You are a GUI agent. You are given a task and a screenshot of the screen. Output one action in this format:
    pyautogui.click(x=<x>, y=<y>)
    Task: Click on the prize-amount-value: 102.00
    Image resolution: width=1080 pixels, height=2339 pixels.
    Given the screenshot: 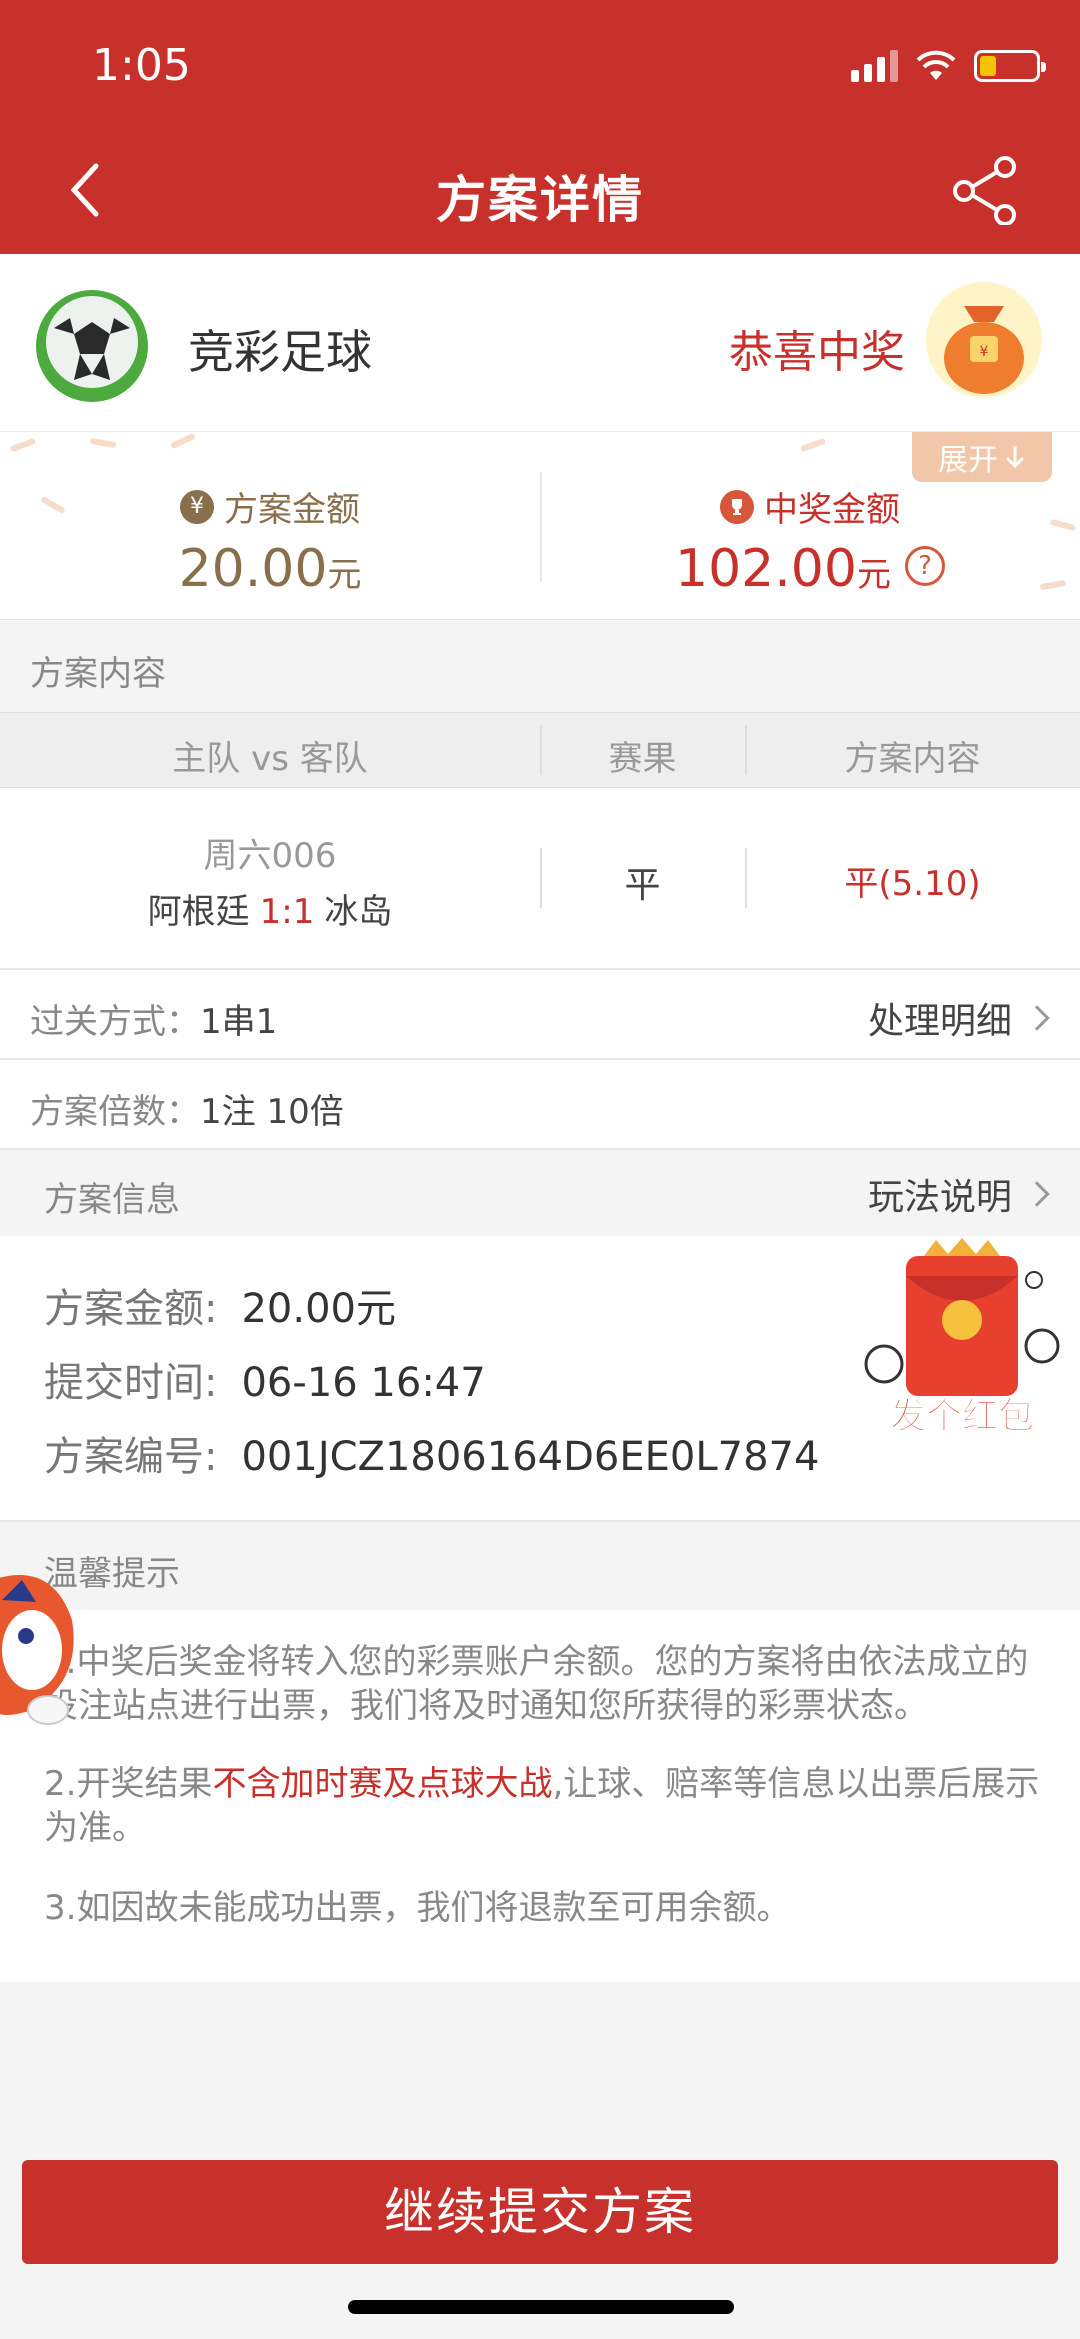 What is the action you would take?
    pyautogui.click(x=766, y=569)
    